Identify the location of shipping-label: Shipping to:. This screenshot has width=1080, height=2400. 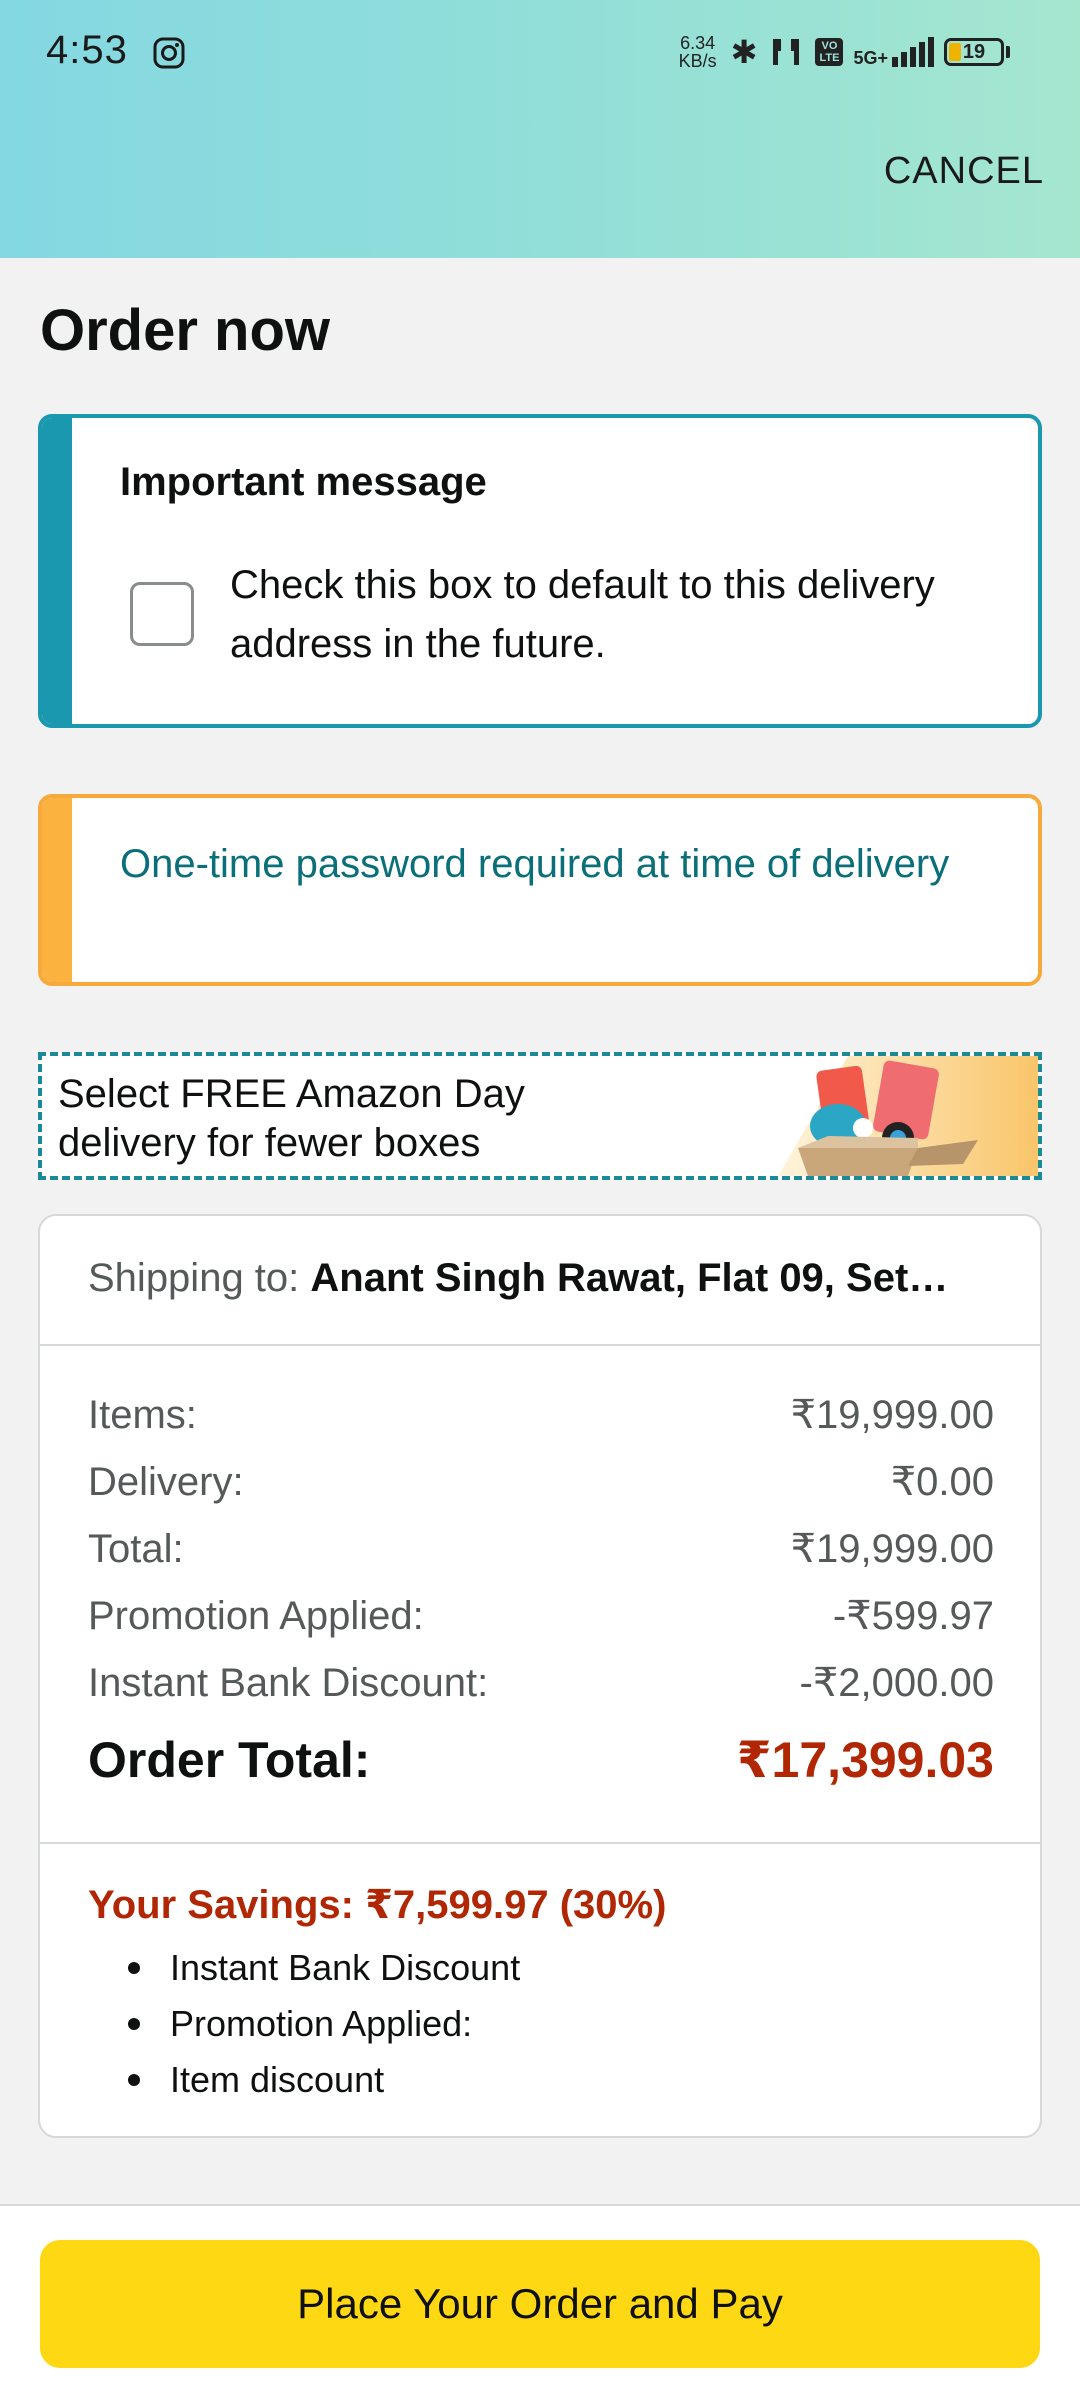
(194, 1278).